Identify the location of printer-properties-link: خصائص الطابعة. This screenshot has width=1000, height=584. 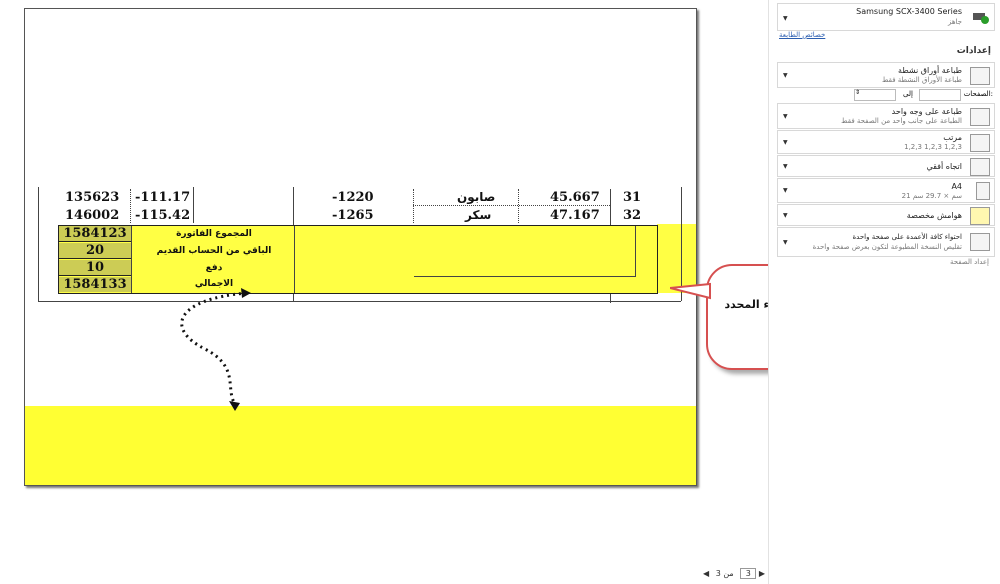
(802, 35).